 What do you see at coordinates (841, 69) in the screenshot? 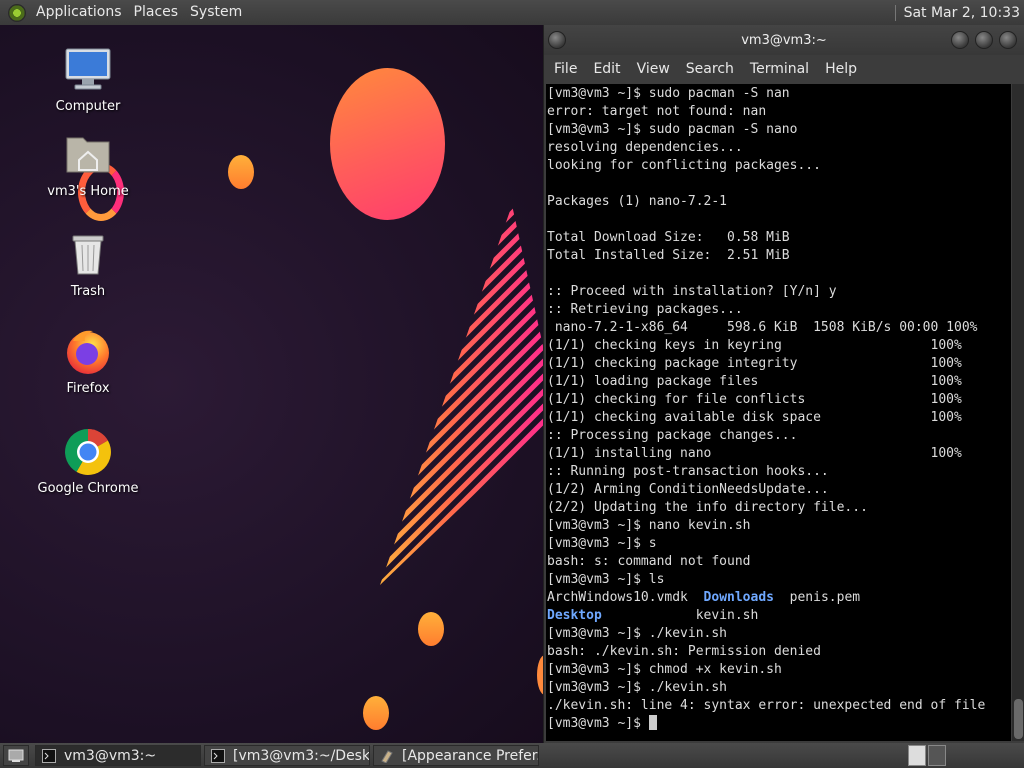
I see `menu-help: Help` at bounding box center [841, 69].